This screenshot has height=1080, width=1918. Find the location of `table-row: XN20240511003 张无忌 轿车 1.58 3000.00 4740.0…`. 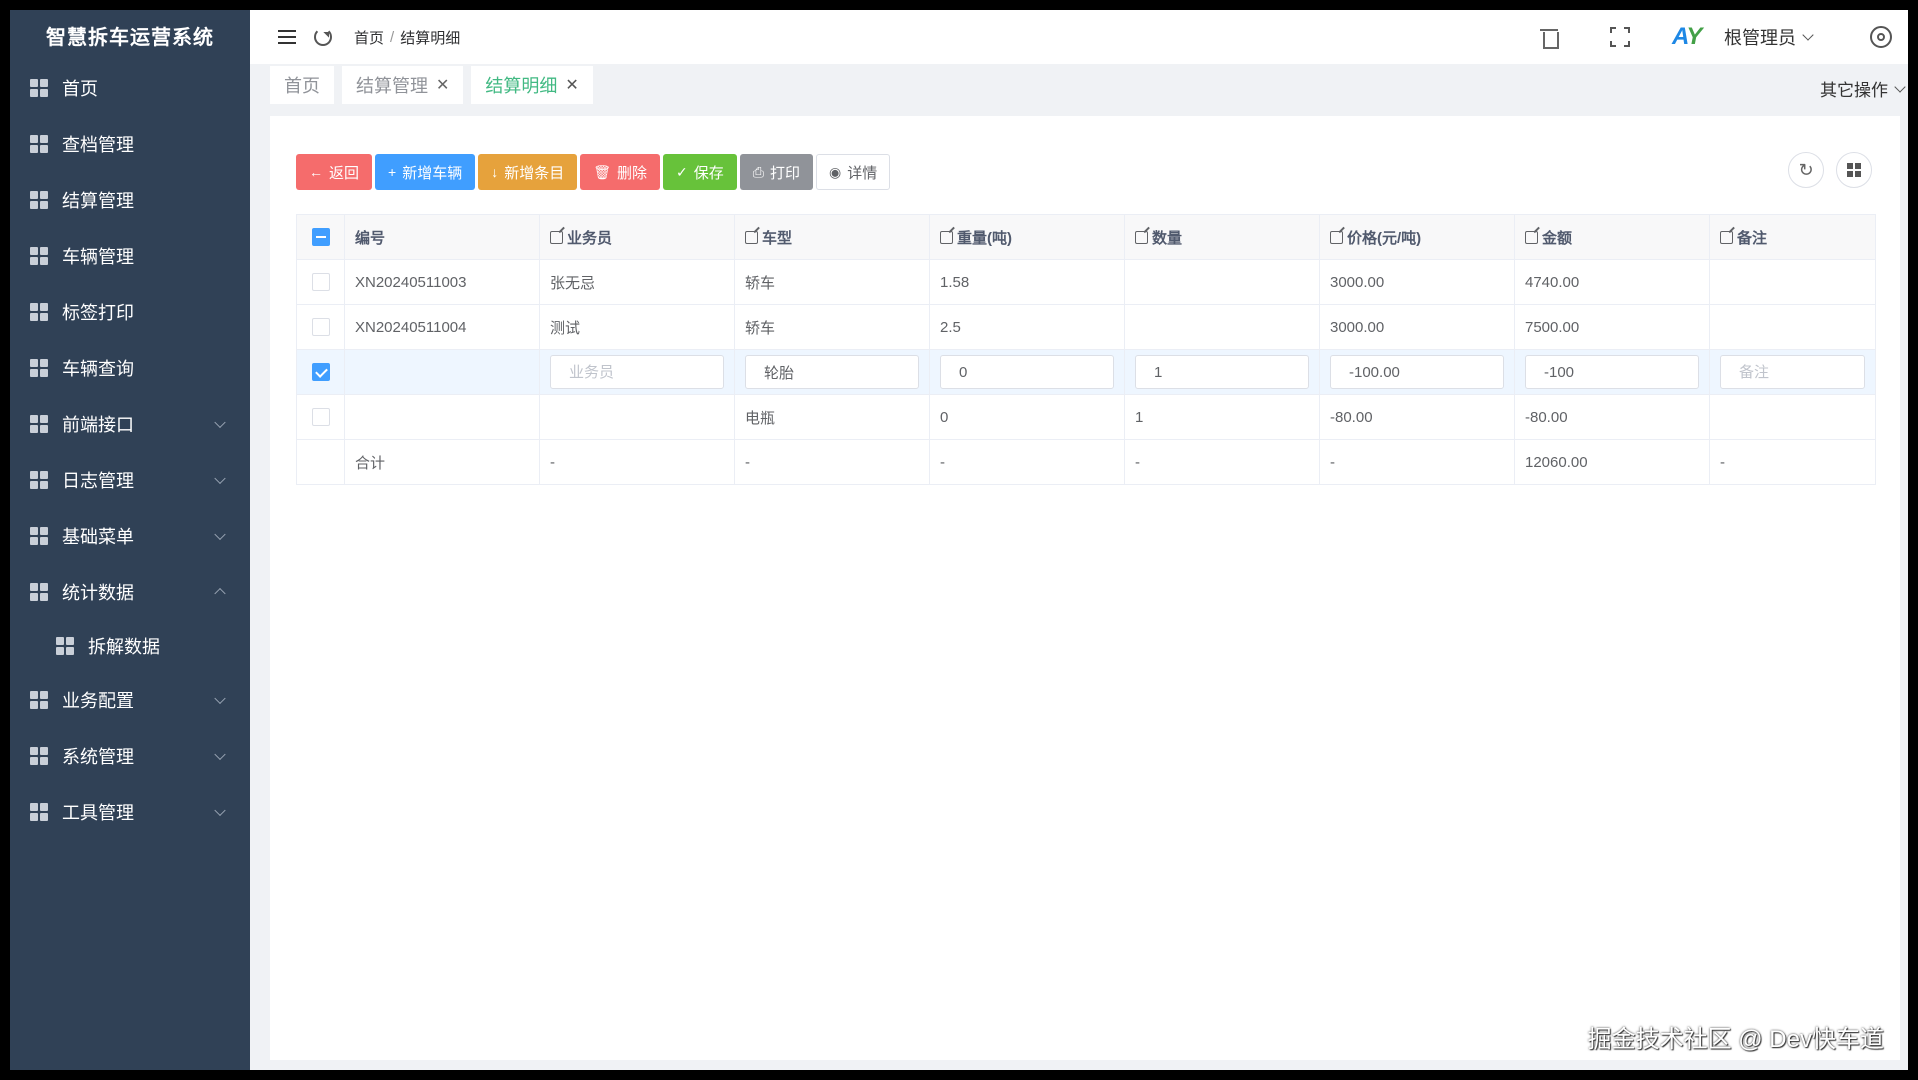

table-row: XN20240511003 张无忌 轿车 1.58 3000.00 4740.0… is located at coordinates (1086, 282).